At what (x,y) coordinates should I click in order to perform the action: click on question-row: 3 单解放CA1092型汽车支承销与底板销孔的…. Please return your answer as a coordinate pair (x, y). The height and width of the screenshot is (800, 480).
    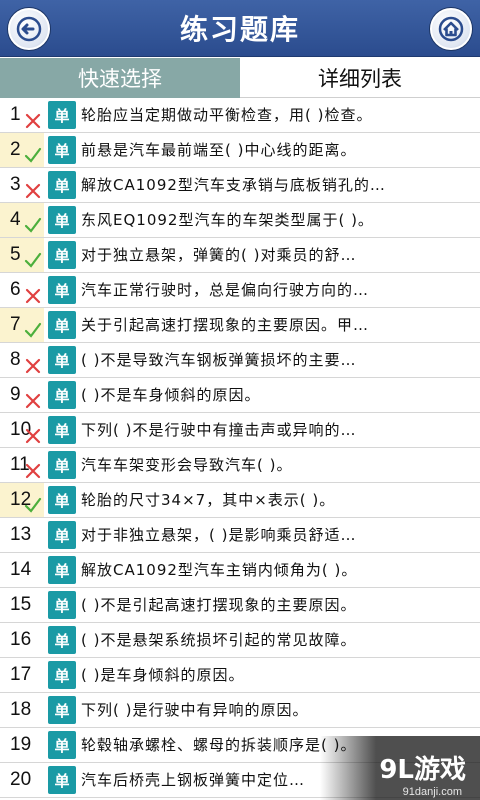
    Looking at the image, I should click on (240, 185).